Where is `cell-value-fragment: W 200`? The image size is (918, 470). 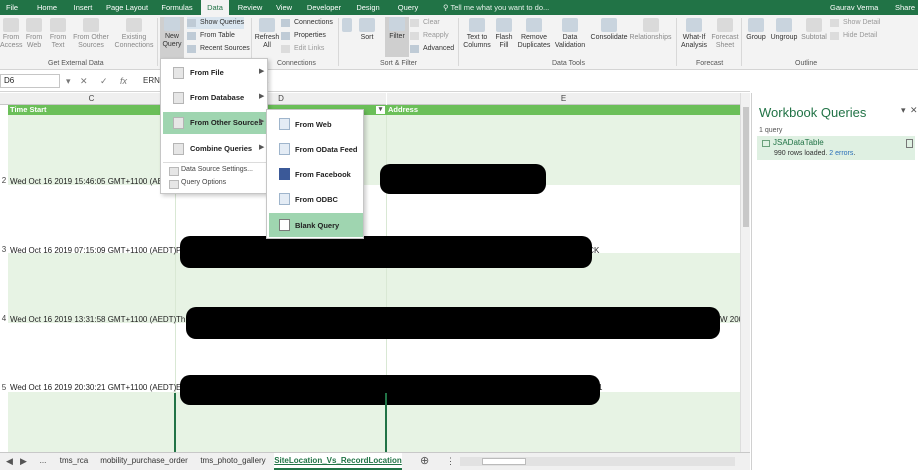
cell-value-fragment: W 200 is located at coordinates (730, 319).